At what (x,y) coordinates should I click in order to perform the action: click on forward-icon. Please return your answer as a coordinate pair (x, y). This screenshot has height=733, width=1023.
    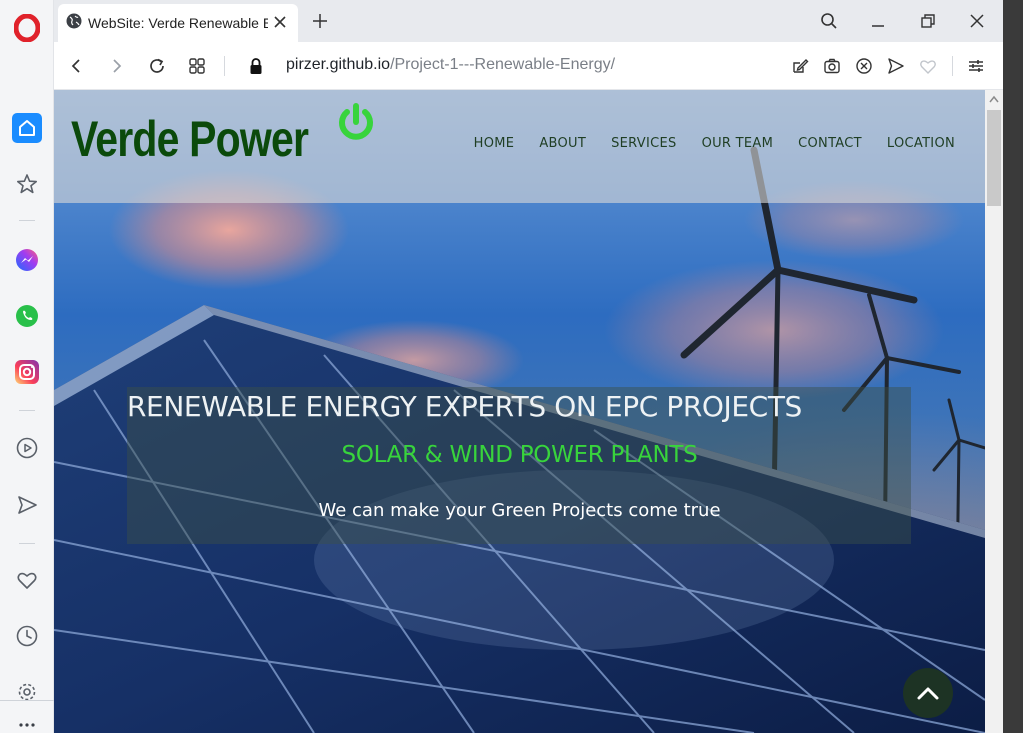
    Looking at the image, I should click on (117, 66).